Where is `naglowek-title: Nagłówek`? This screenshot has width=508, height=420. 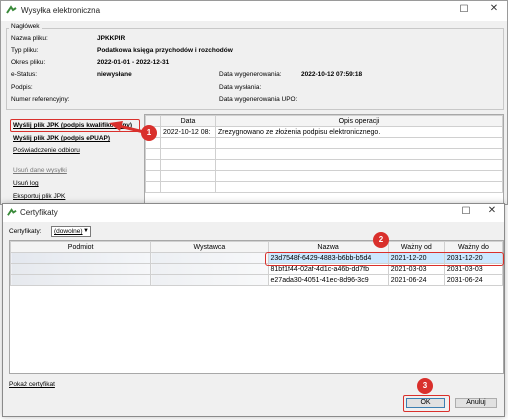
naglowek-title: Nagłówek is located at coordinates (25, 26).